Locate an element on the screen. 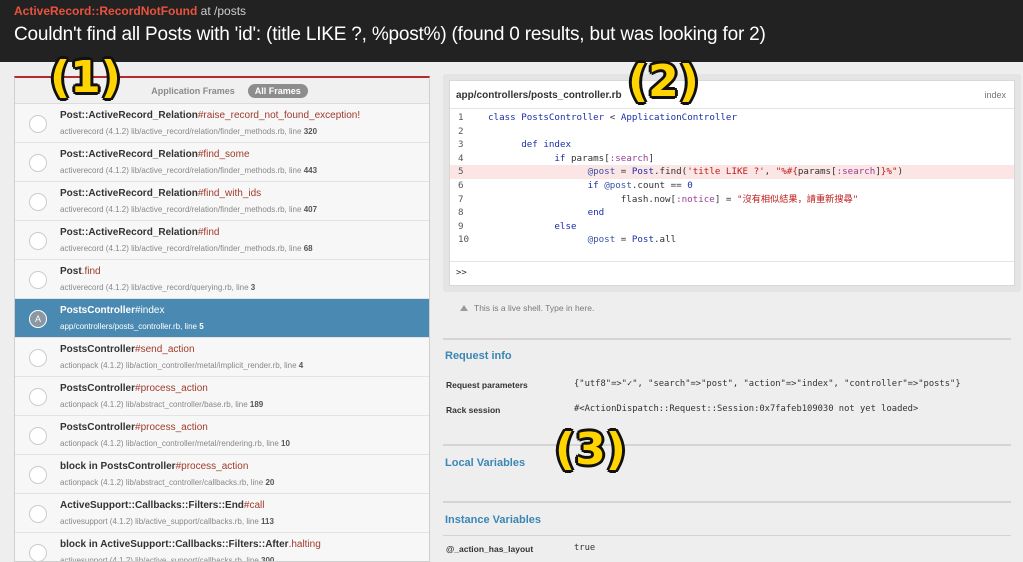 The image size is (1023, 562). shell-hint: This is a live shell. Type in here. is located at coordinates (527, 308).